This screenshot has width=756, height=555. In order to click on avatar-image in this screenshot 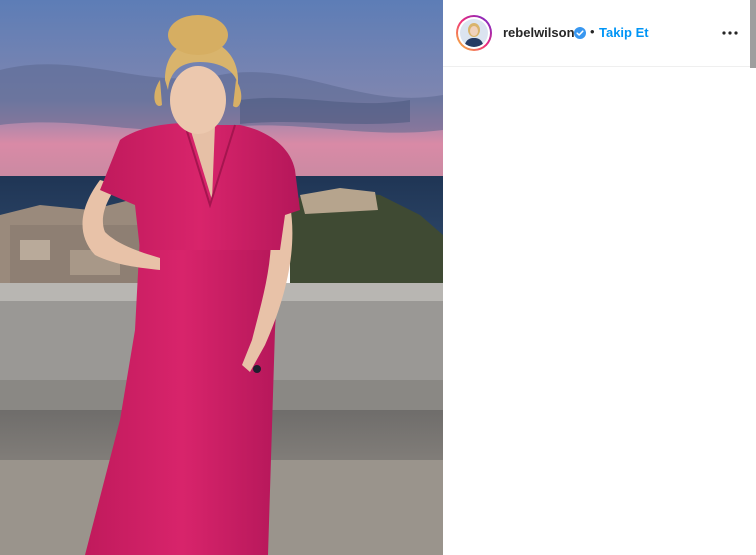, I will do `click(474, 33)`.